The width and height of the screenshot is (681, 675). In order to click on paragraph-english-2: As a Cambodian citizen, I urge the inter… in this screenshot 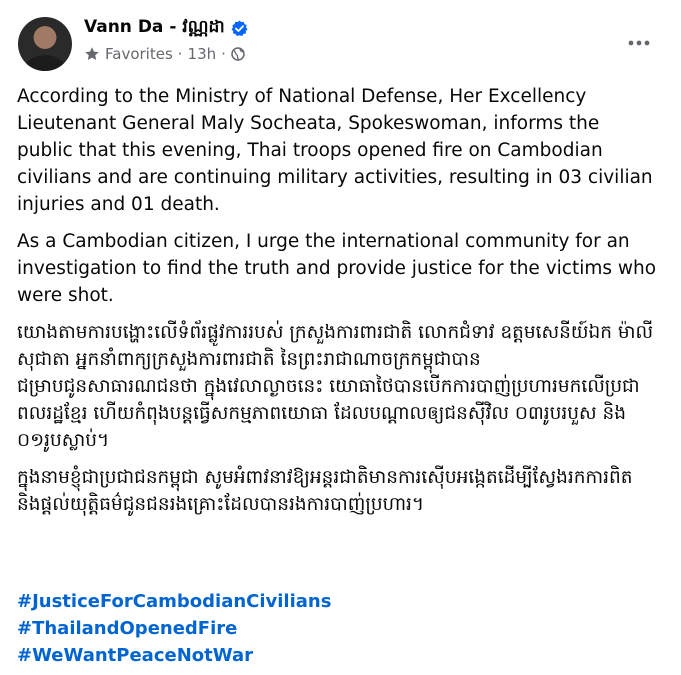, I will do `click(337, 268)`.